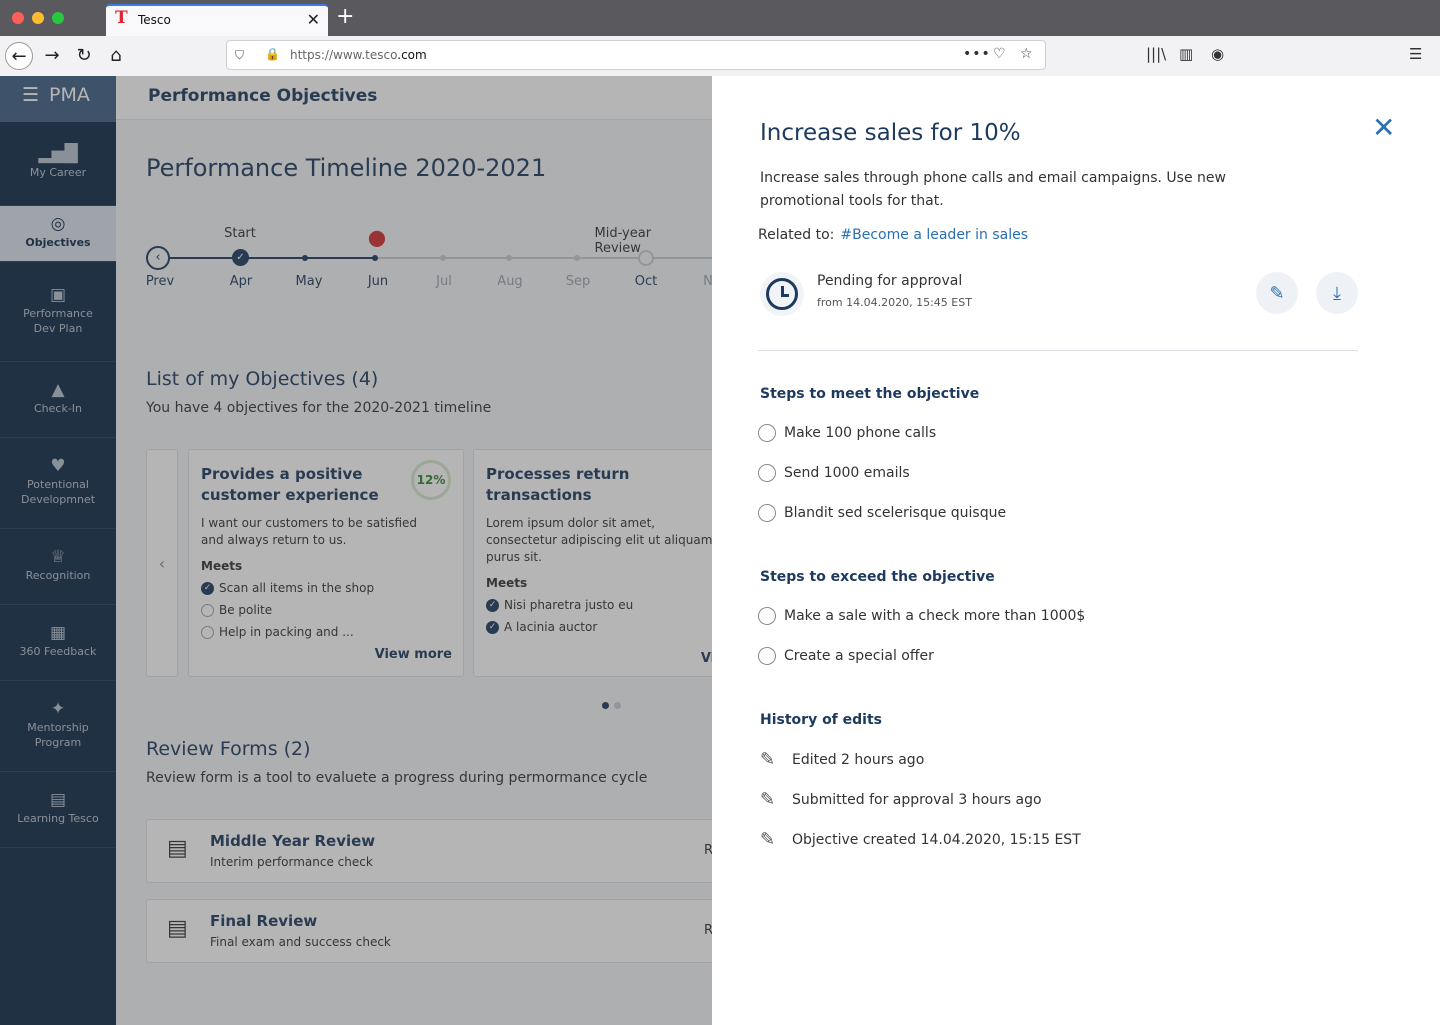  Describe the element at coordinates (890, 281) in the screenshot. I see `status-text: Pending for approval` at that location.